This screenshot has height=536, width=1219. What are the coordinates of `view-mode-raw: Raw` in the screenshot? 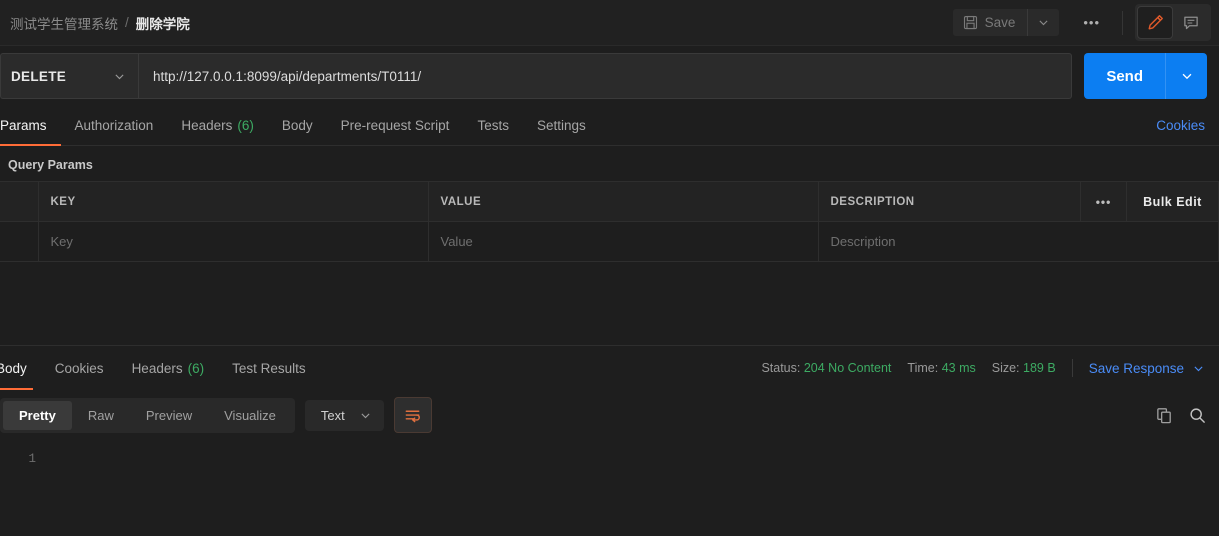 It's located at (101, 415).